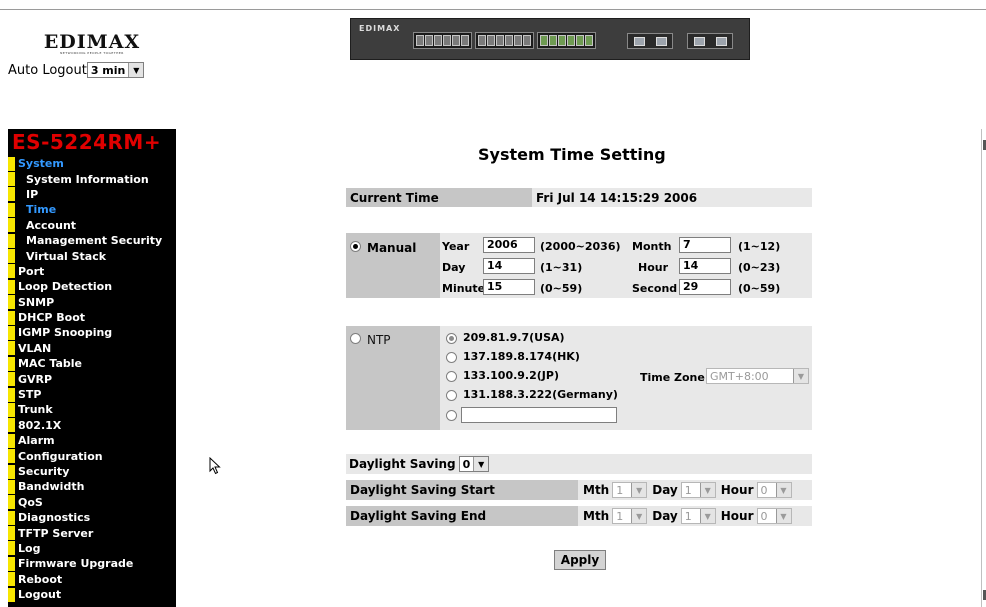 This screenshot has height=607, width=986. I want to click on sidebar-item-alarm: Alarm, so click(92, 440).